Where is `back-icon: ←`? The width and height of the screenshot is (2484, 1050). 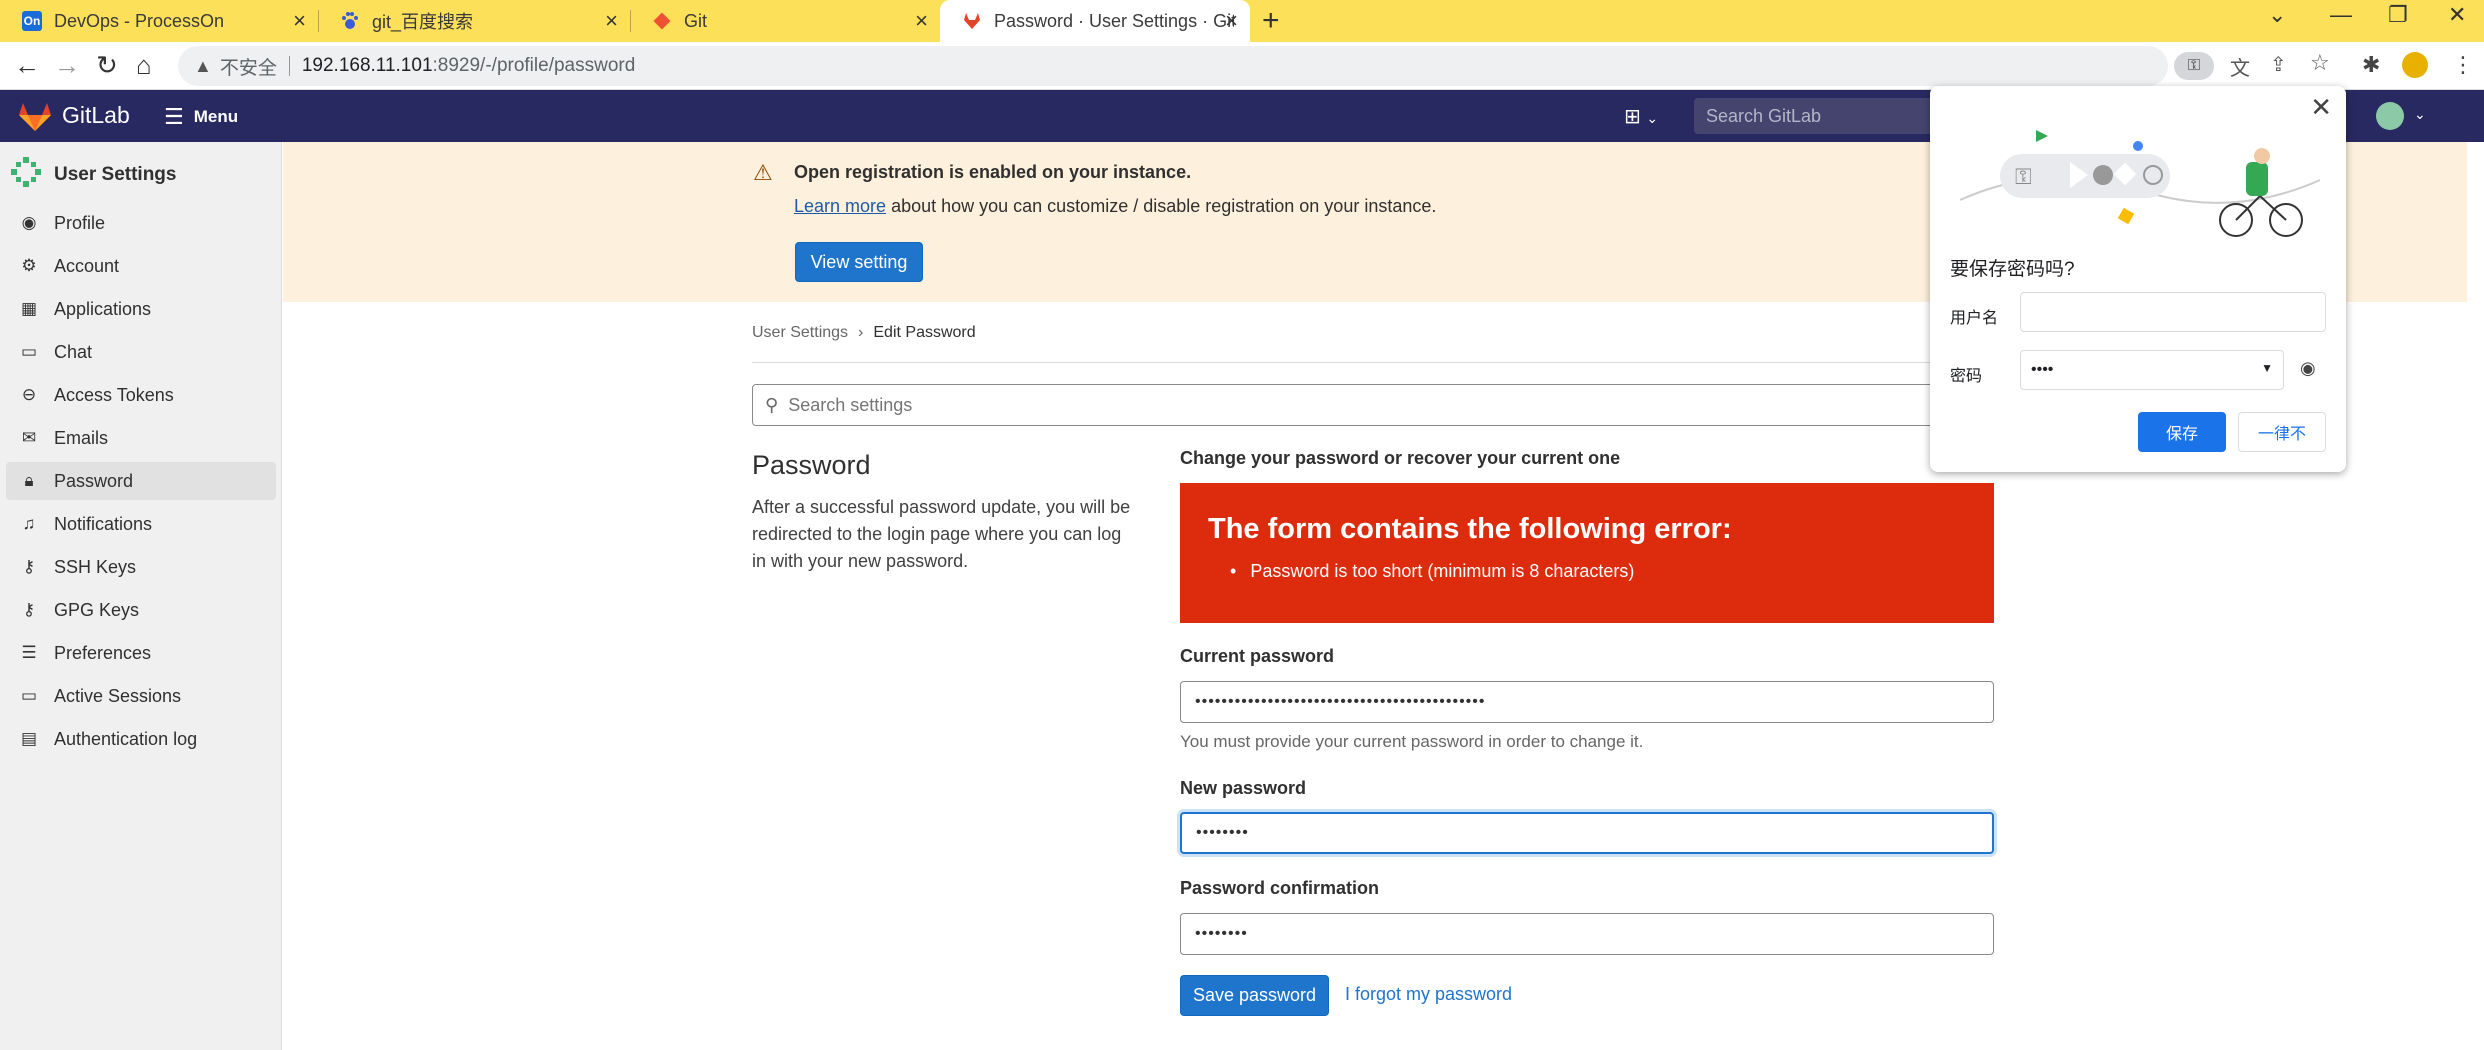 back-icon: ← is located at coordinates (27, 65).